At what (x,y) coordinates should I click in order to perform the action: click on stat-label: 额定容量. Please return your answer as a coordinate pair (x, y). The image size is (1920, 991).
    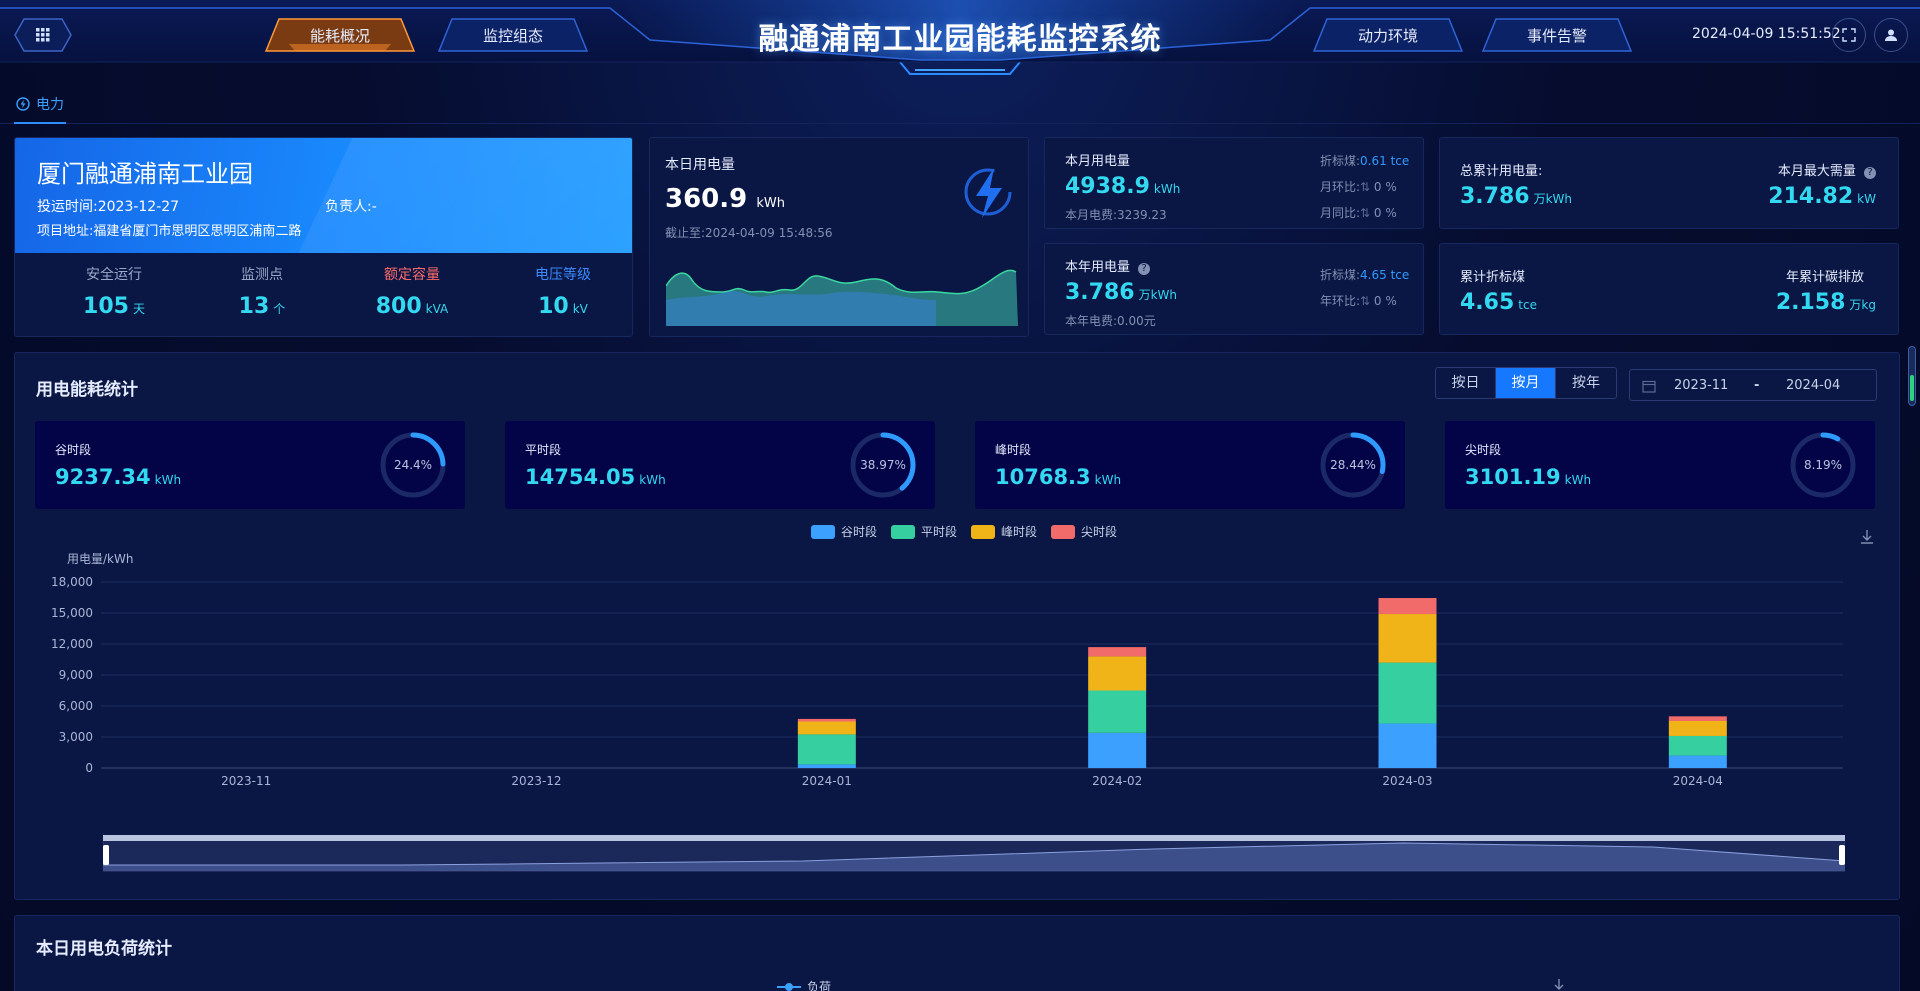
    Looking at the image, I should click on (412, 275).